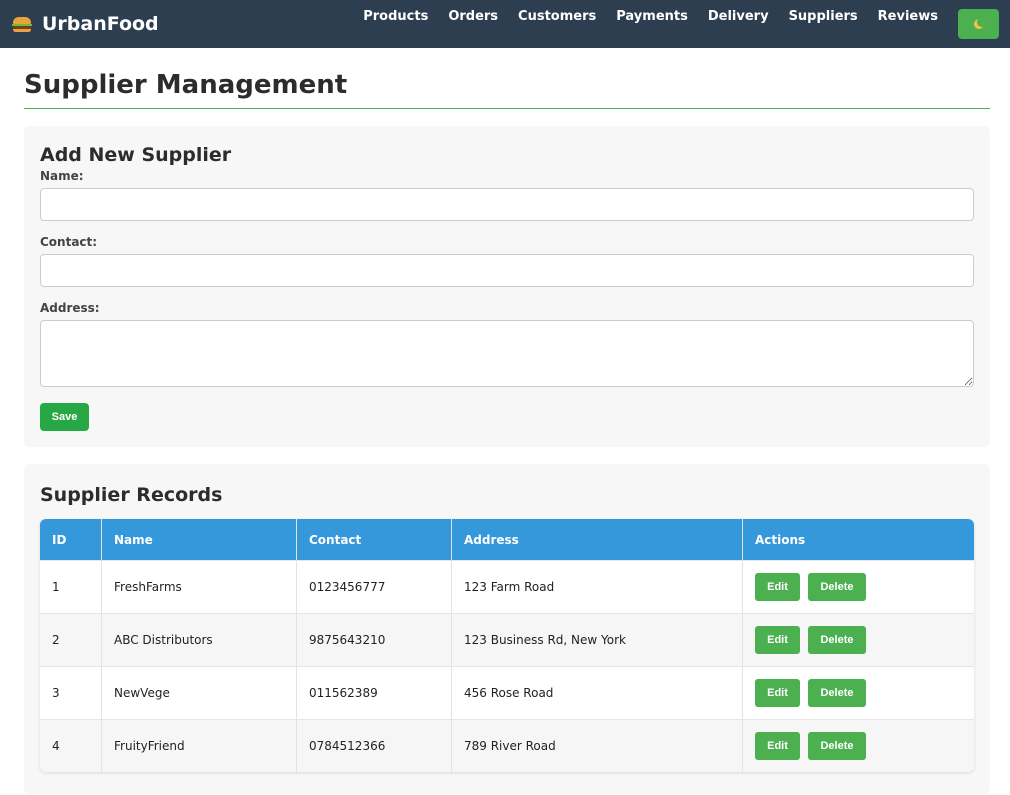  What do you see at coordinates (136, 155) in the screenshot?
I see `form-title: Add New Supplier` at bounding box center [136, 155].